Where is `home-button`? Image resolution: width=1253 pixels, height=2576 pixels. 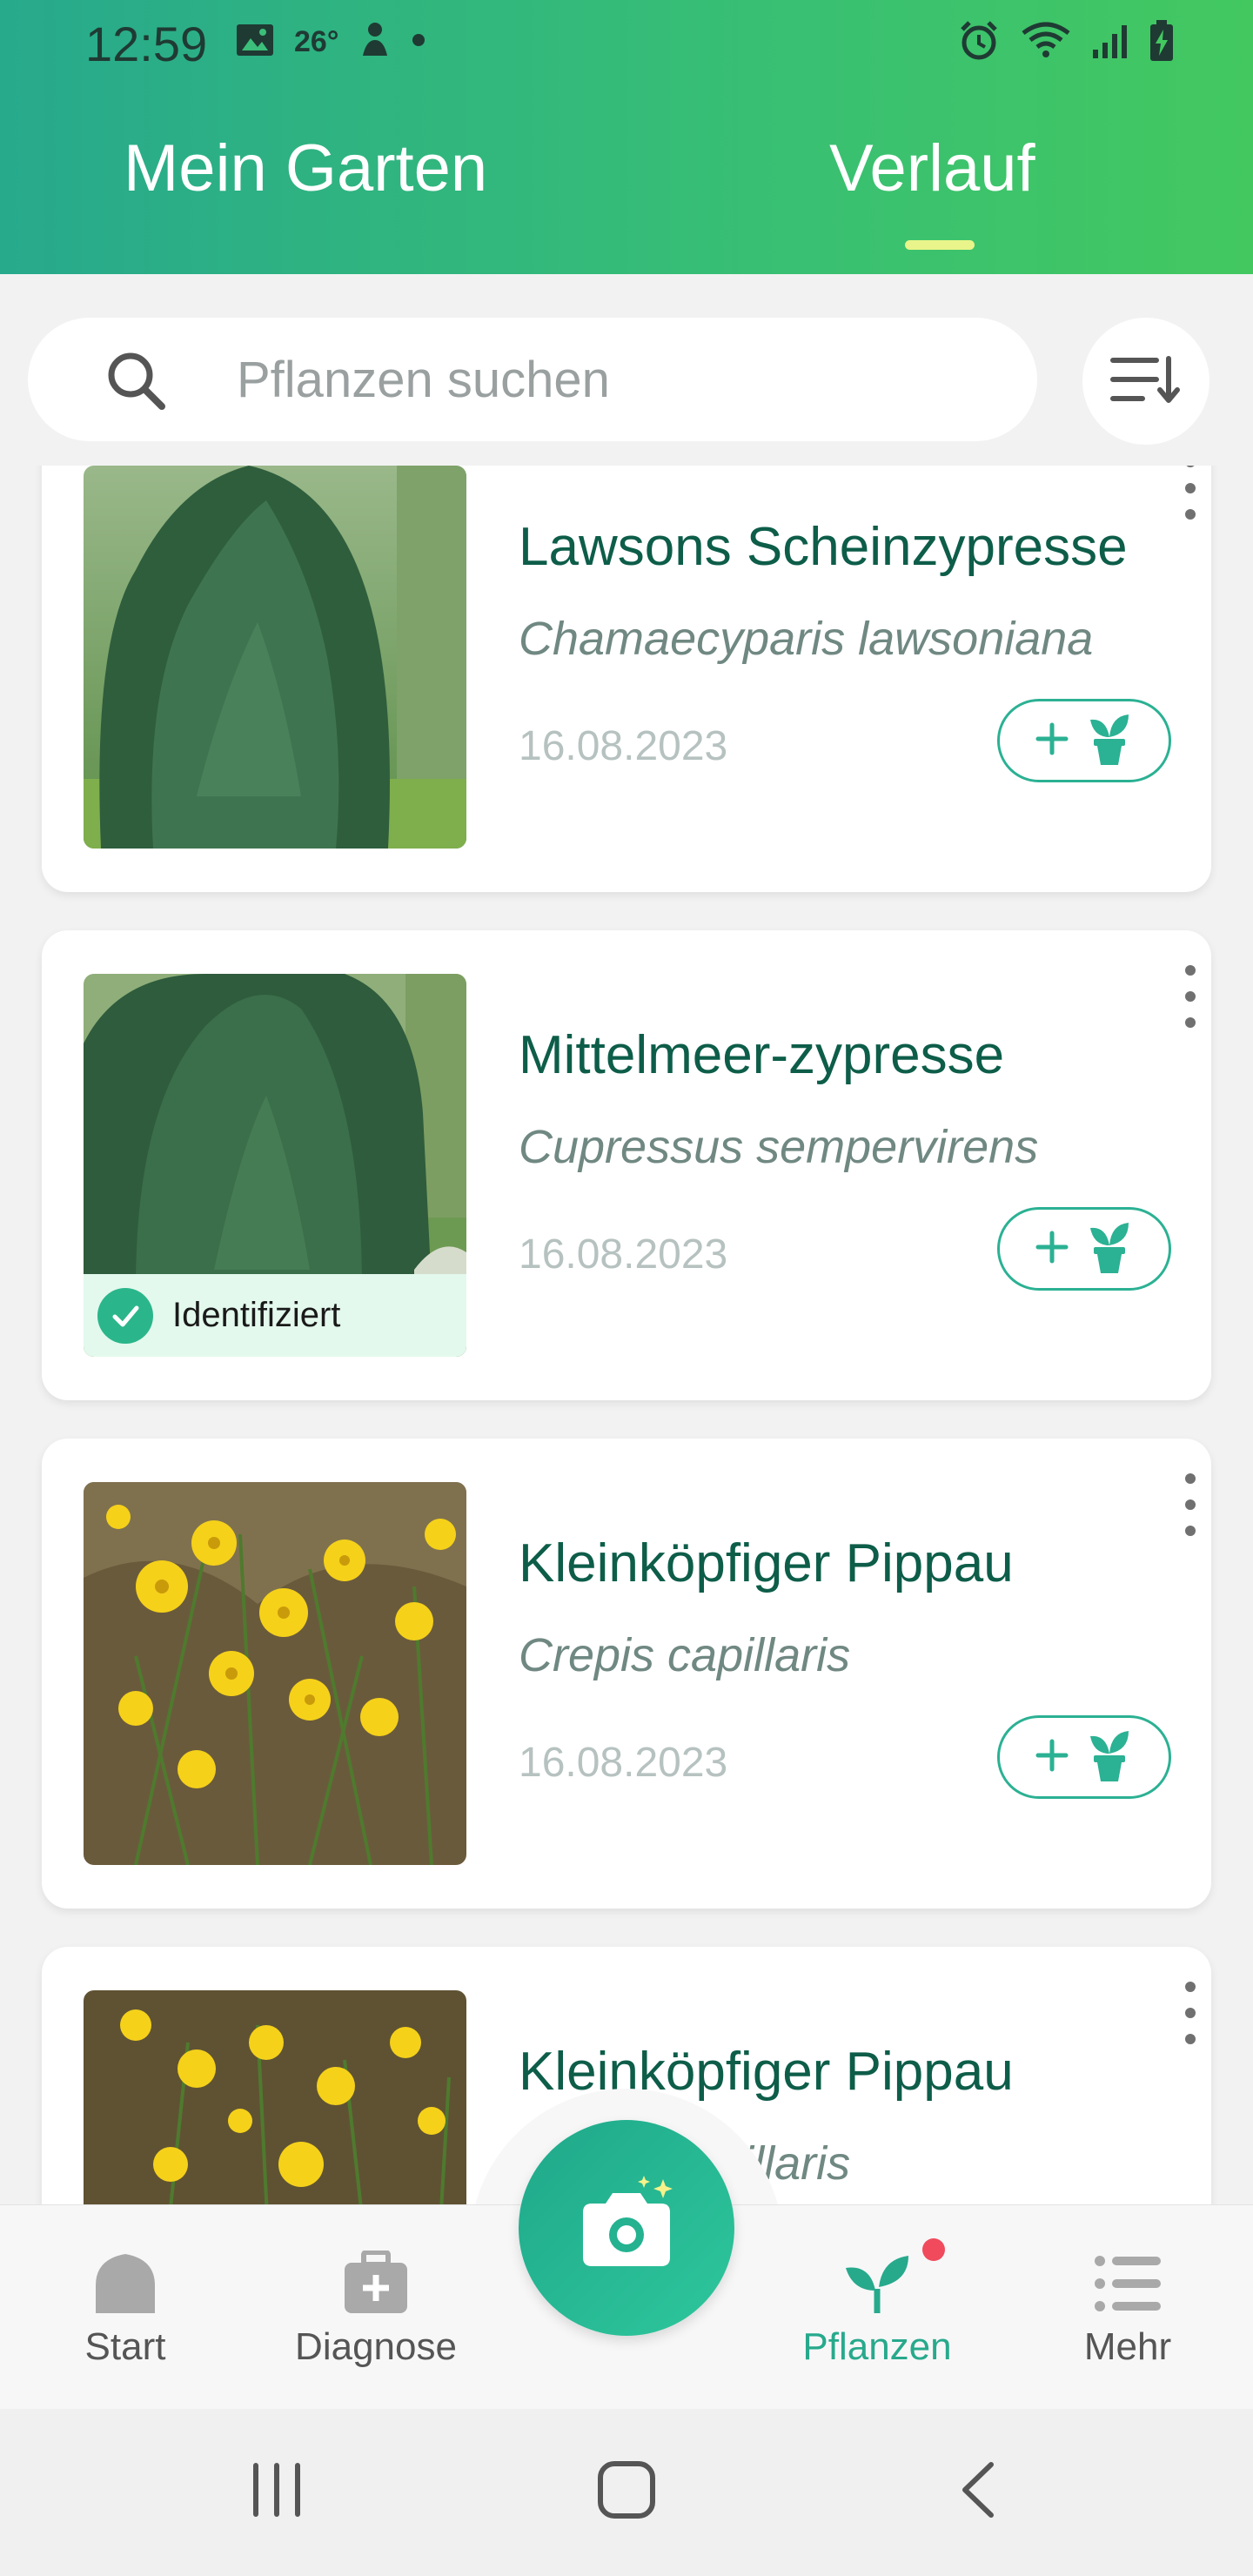 home-button is located at coordinates (626, 2492).